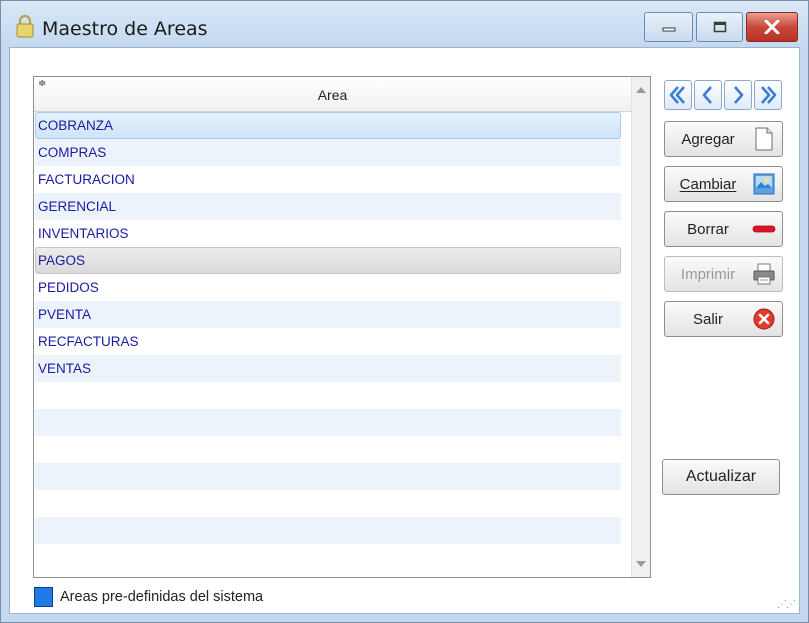 The height and width of the screenshot is (623, 809). I want to click on table-row: COMPRAS, so click(328, 152).